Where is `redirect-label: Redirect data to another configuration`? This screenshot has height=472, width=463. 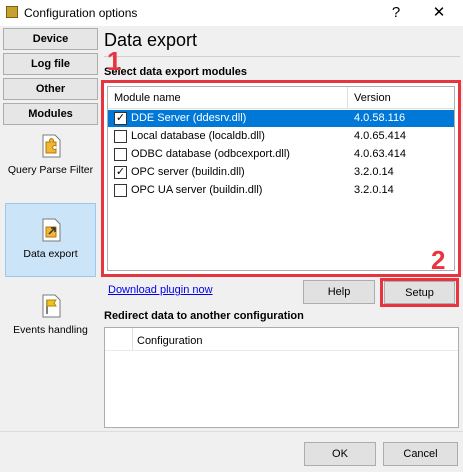 redirect-label: Redirect data to another configuration is located at coordinates (204, 316).